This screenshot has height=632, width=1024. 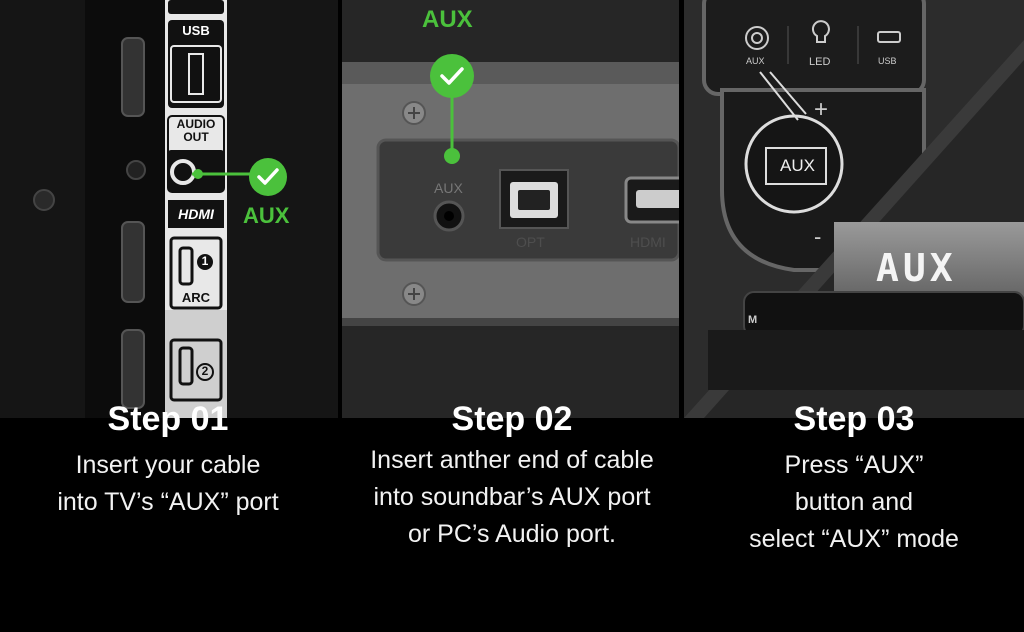 What do you see at coordinates (205, 371) in the screenshot?
I see `hdmi2-number: 2` at bounding box center [205, 371].